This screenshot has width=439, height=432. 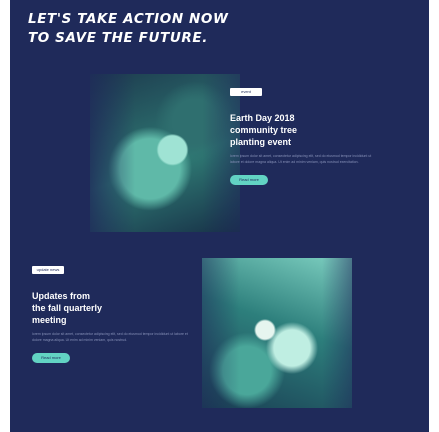 What do you see at coordinates (61, 296) in the screenshot?
I see `card-title-line: Updates from` at bounding box center [61, 296].